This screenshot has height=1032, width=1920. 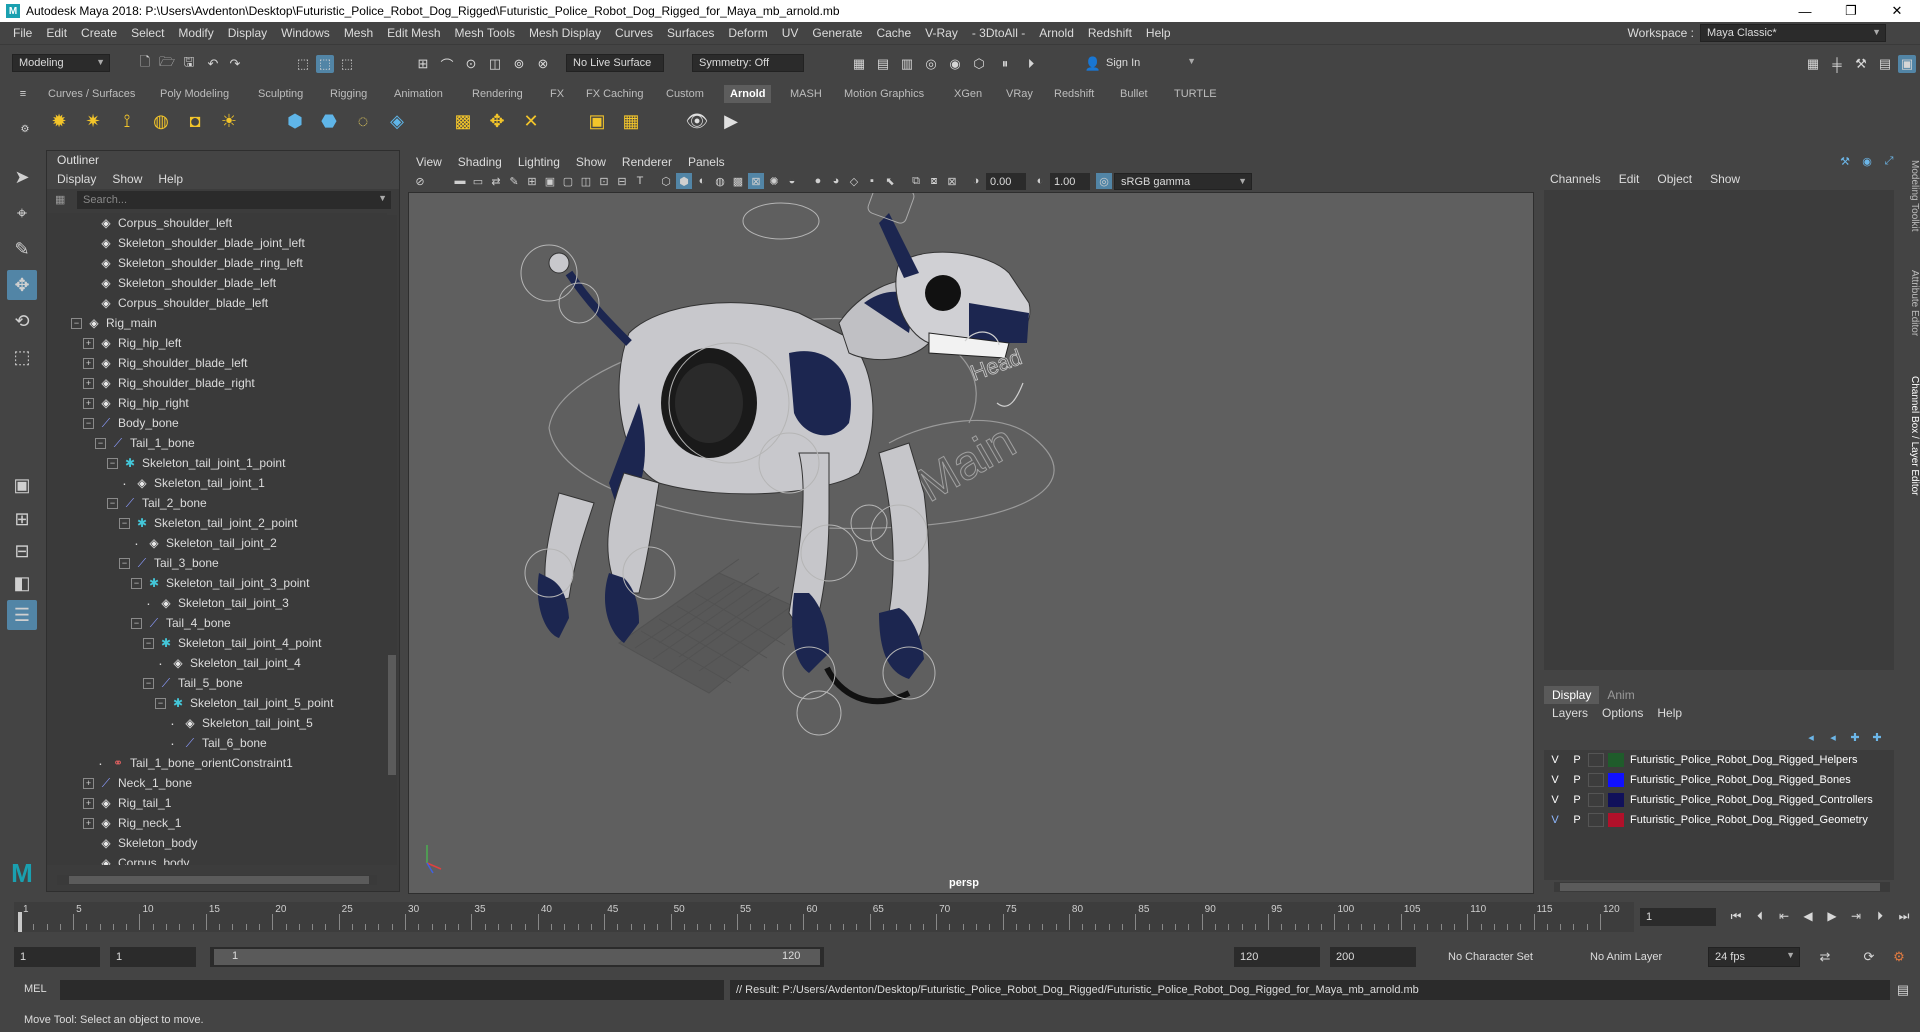 What do you see at coordinates (127, 121) in the screenshot?
I see `photometric-light-icon: ⟟` at bounding box center [127, 121].